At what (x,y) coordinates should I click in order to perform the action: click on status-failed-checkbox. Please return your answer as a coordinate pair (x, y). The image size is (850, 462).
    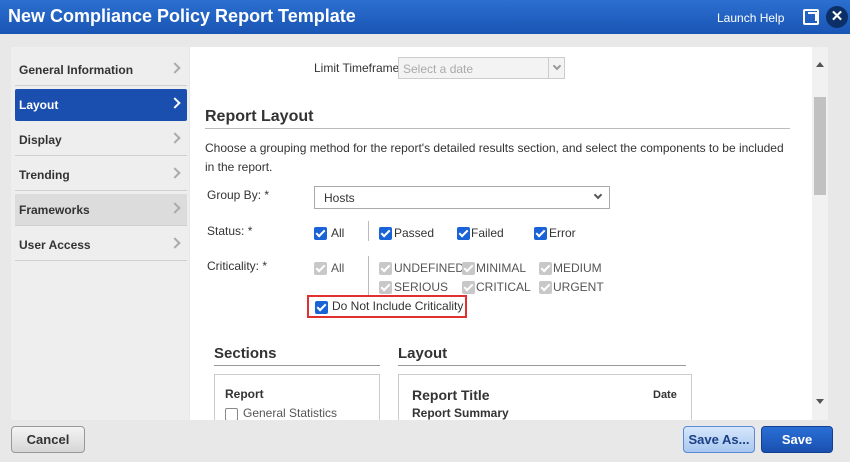
    Looking at the image, I should click on (463, 233).